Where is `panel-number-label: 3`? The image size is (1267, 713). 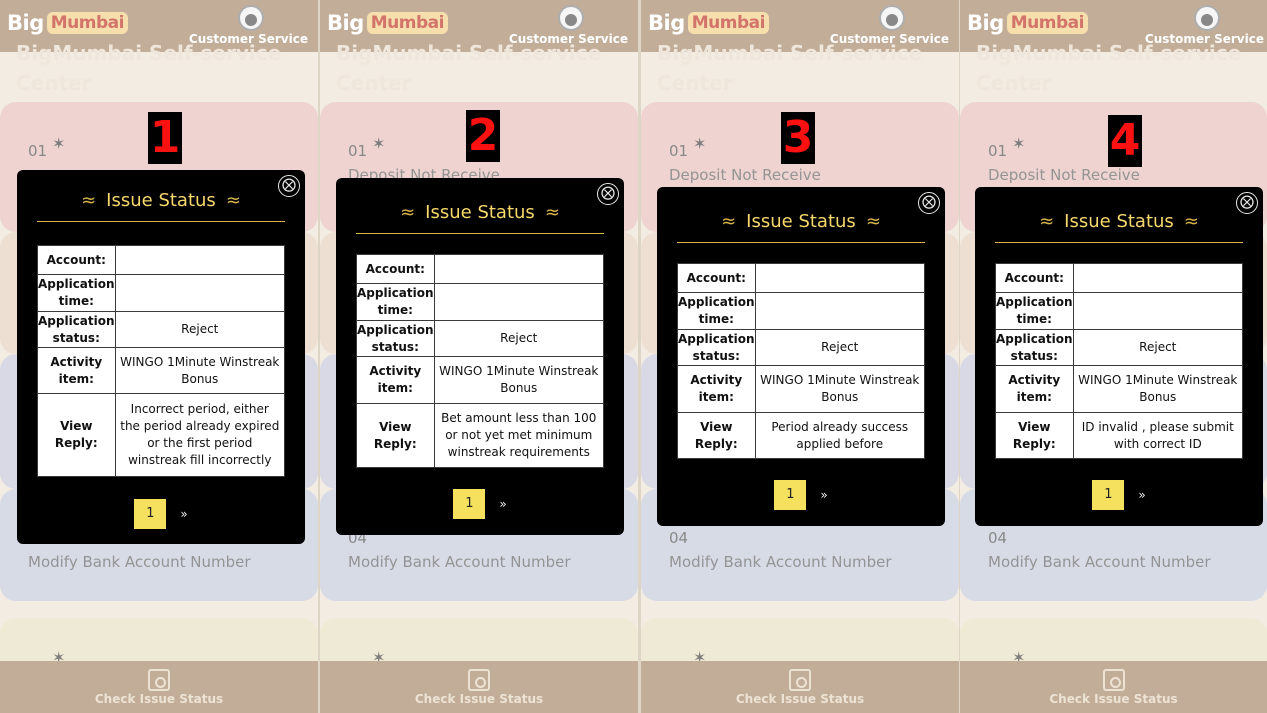
panel-number-label: 3 is located at coordinates (798, 138).